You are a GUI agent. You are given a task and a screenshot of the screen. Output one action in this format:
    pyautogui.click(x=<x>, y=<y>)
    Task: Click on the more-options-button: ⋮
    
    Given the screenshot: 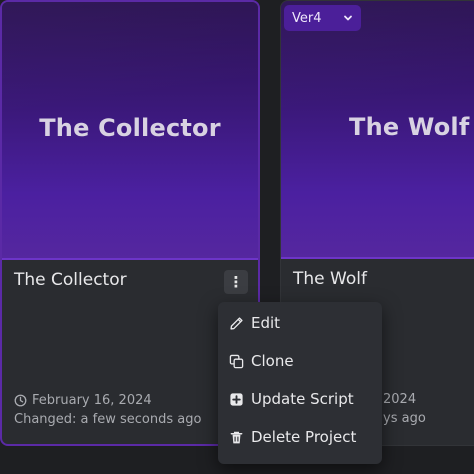 What is the action you would take?
    pyautogui.click(x=236, y=282)
    